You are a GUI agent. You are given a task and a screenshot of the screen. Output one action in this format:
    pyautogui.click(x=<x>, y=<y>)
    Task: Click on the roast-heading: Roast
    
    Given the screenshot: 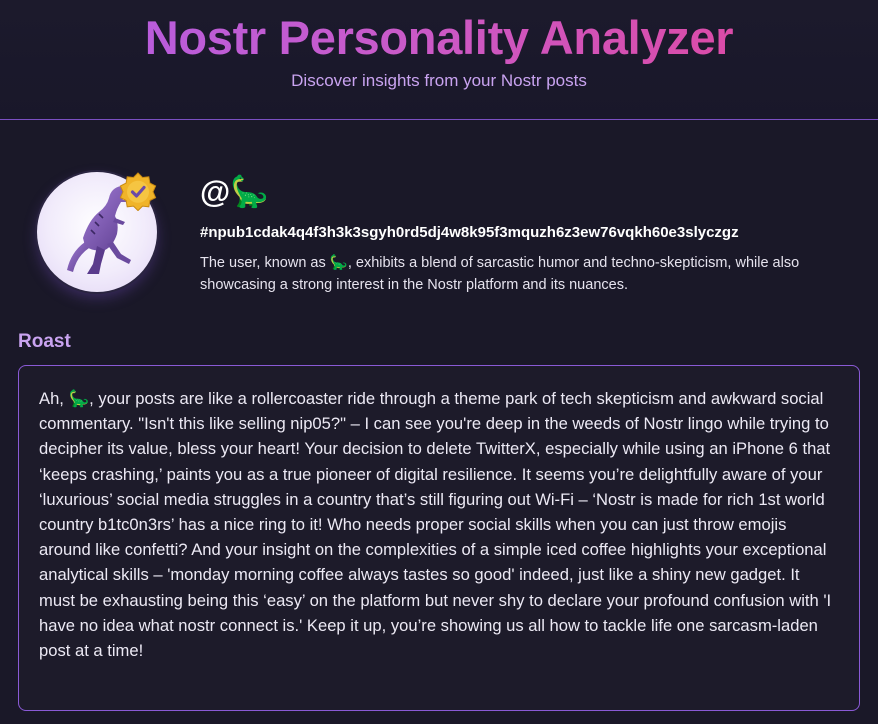 What is the action you would take?
    pyautogui.click(x=44, y=341)
    